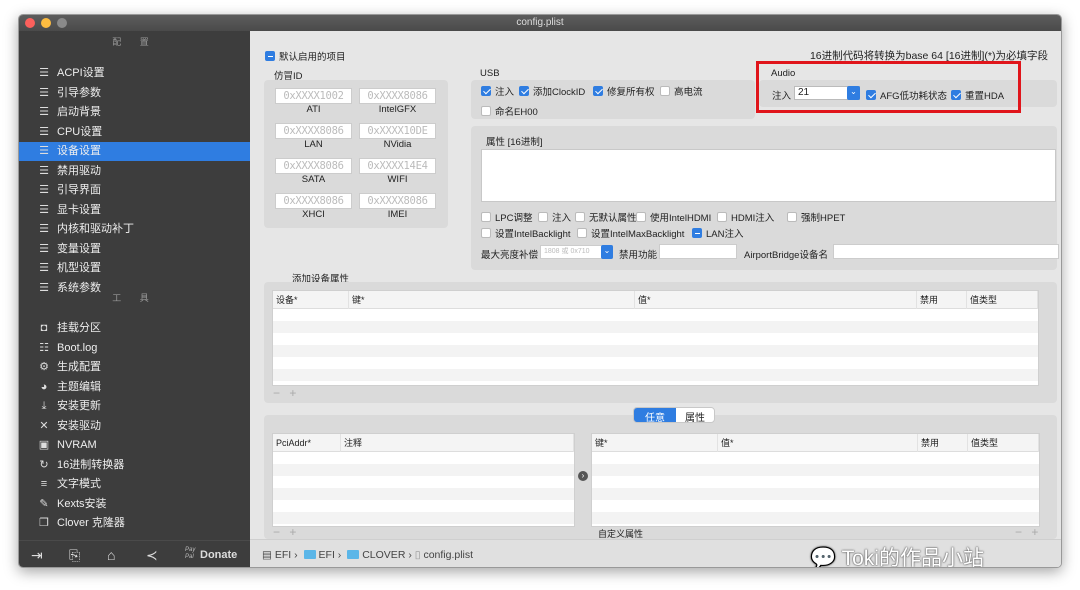  I want to click on sidebar-item: ☰ 显卡设置, so click(134, 210).